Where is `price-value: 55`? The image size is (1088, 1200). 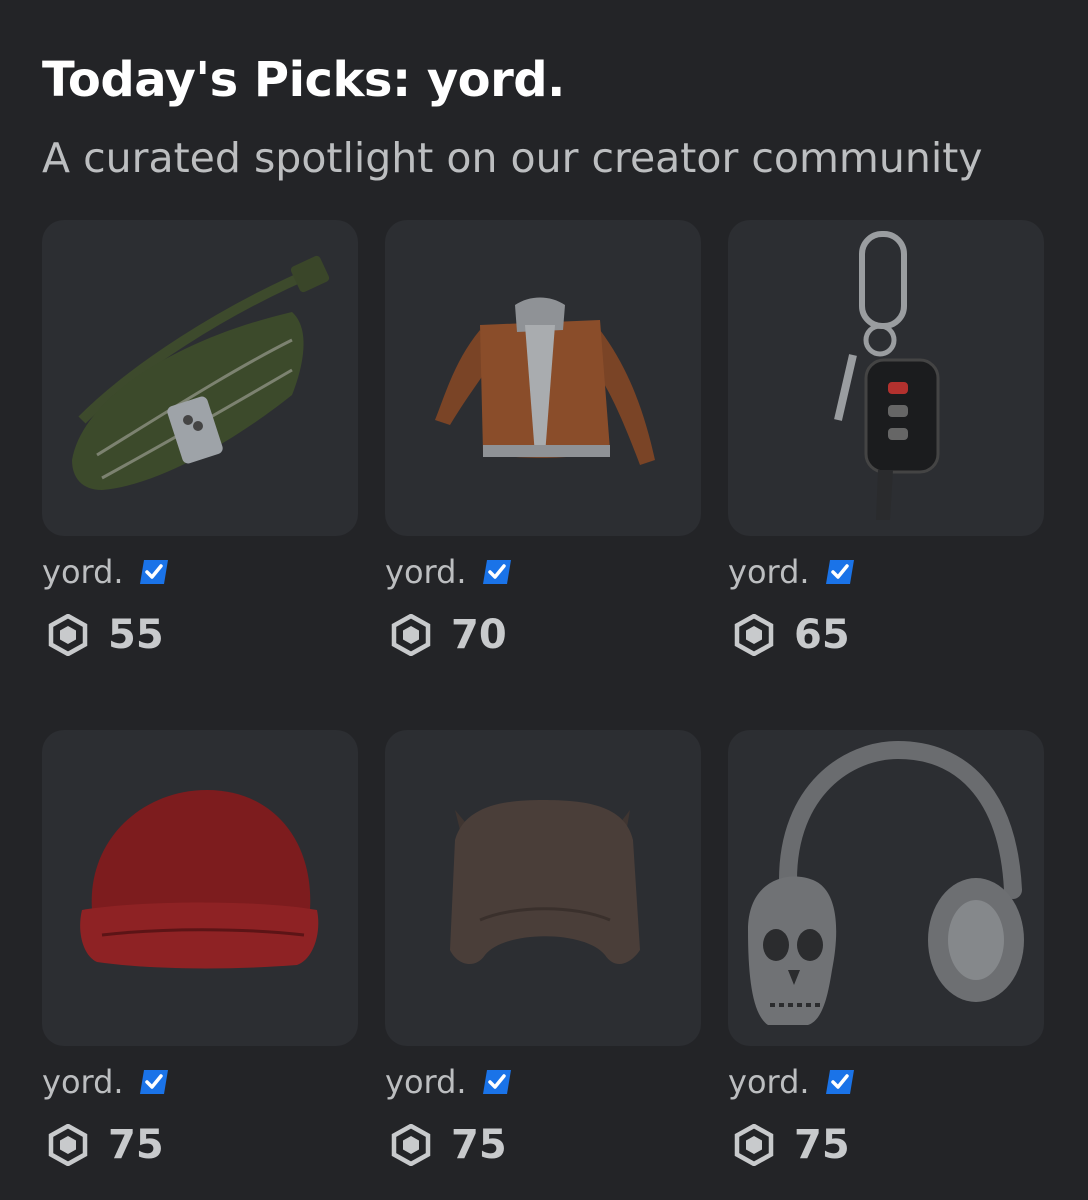 price-value: 55 is located at coordinates (136, 635).